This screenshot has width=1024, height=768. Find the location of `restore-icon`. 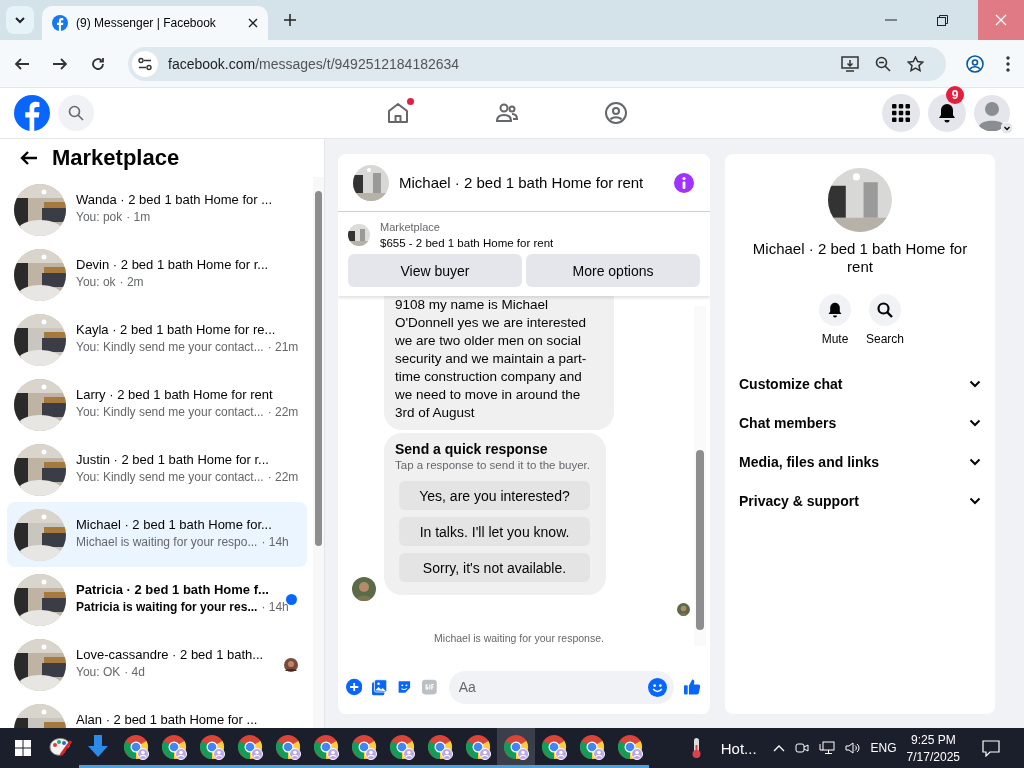

restore-icon is located at coordinates (942, 20).